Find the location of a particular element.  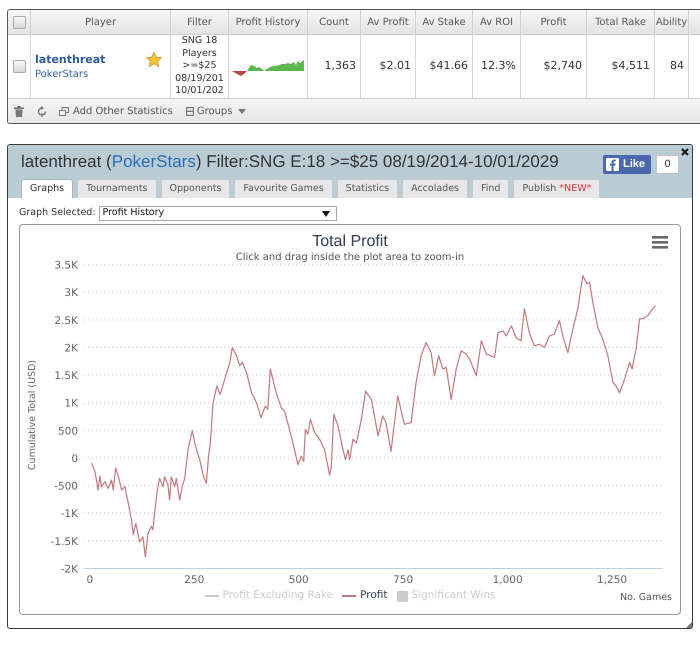

y-tick-label: 1K is located at coordinates (71, 404).